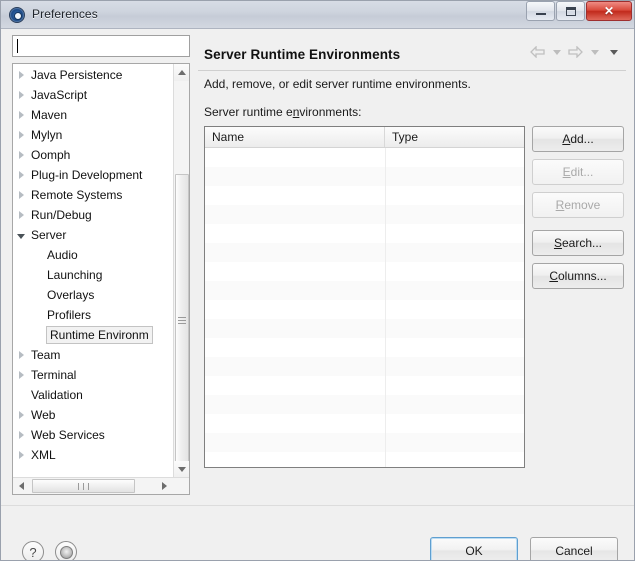  What do you see at coordinates (77, 75) in the screenshot?
I see `sidebar-item-label: Java Persistence` at bounding box center [77, 75].